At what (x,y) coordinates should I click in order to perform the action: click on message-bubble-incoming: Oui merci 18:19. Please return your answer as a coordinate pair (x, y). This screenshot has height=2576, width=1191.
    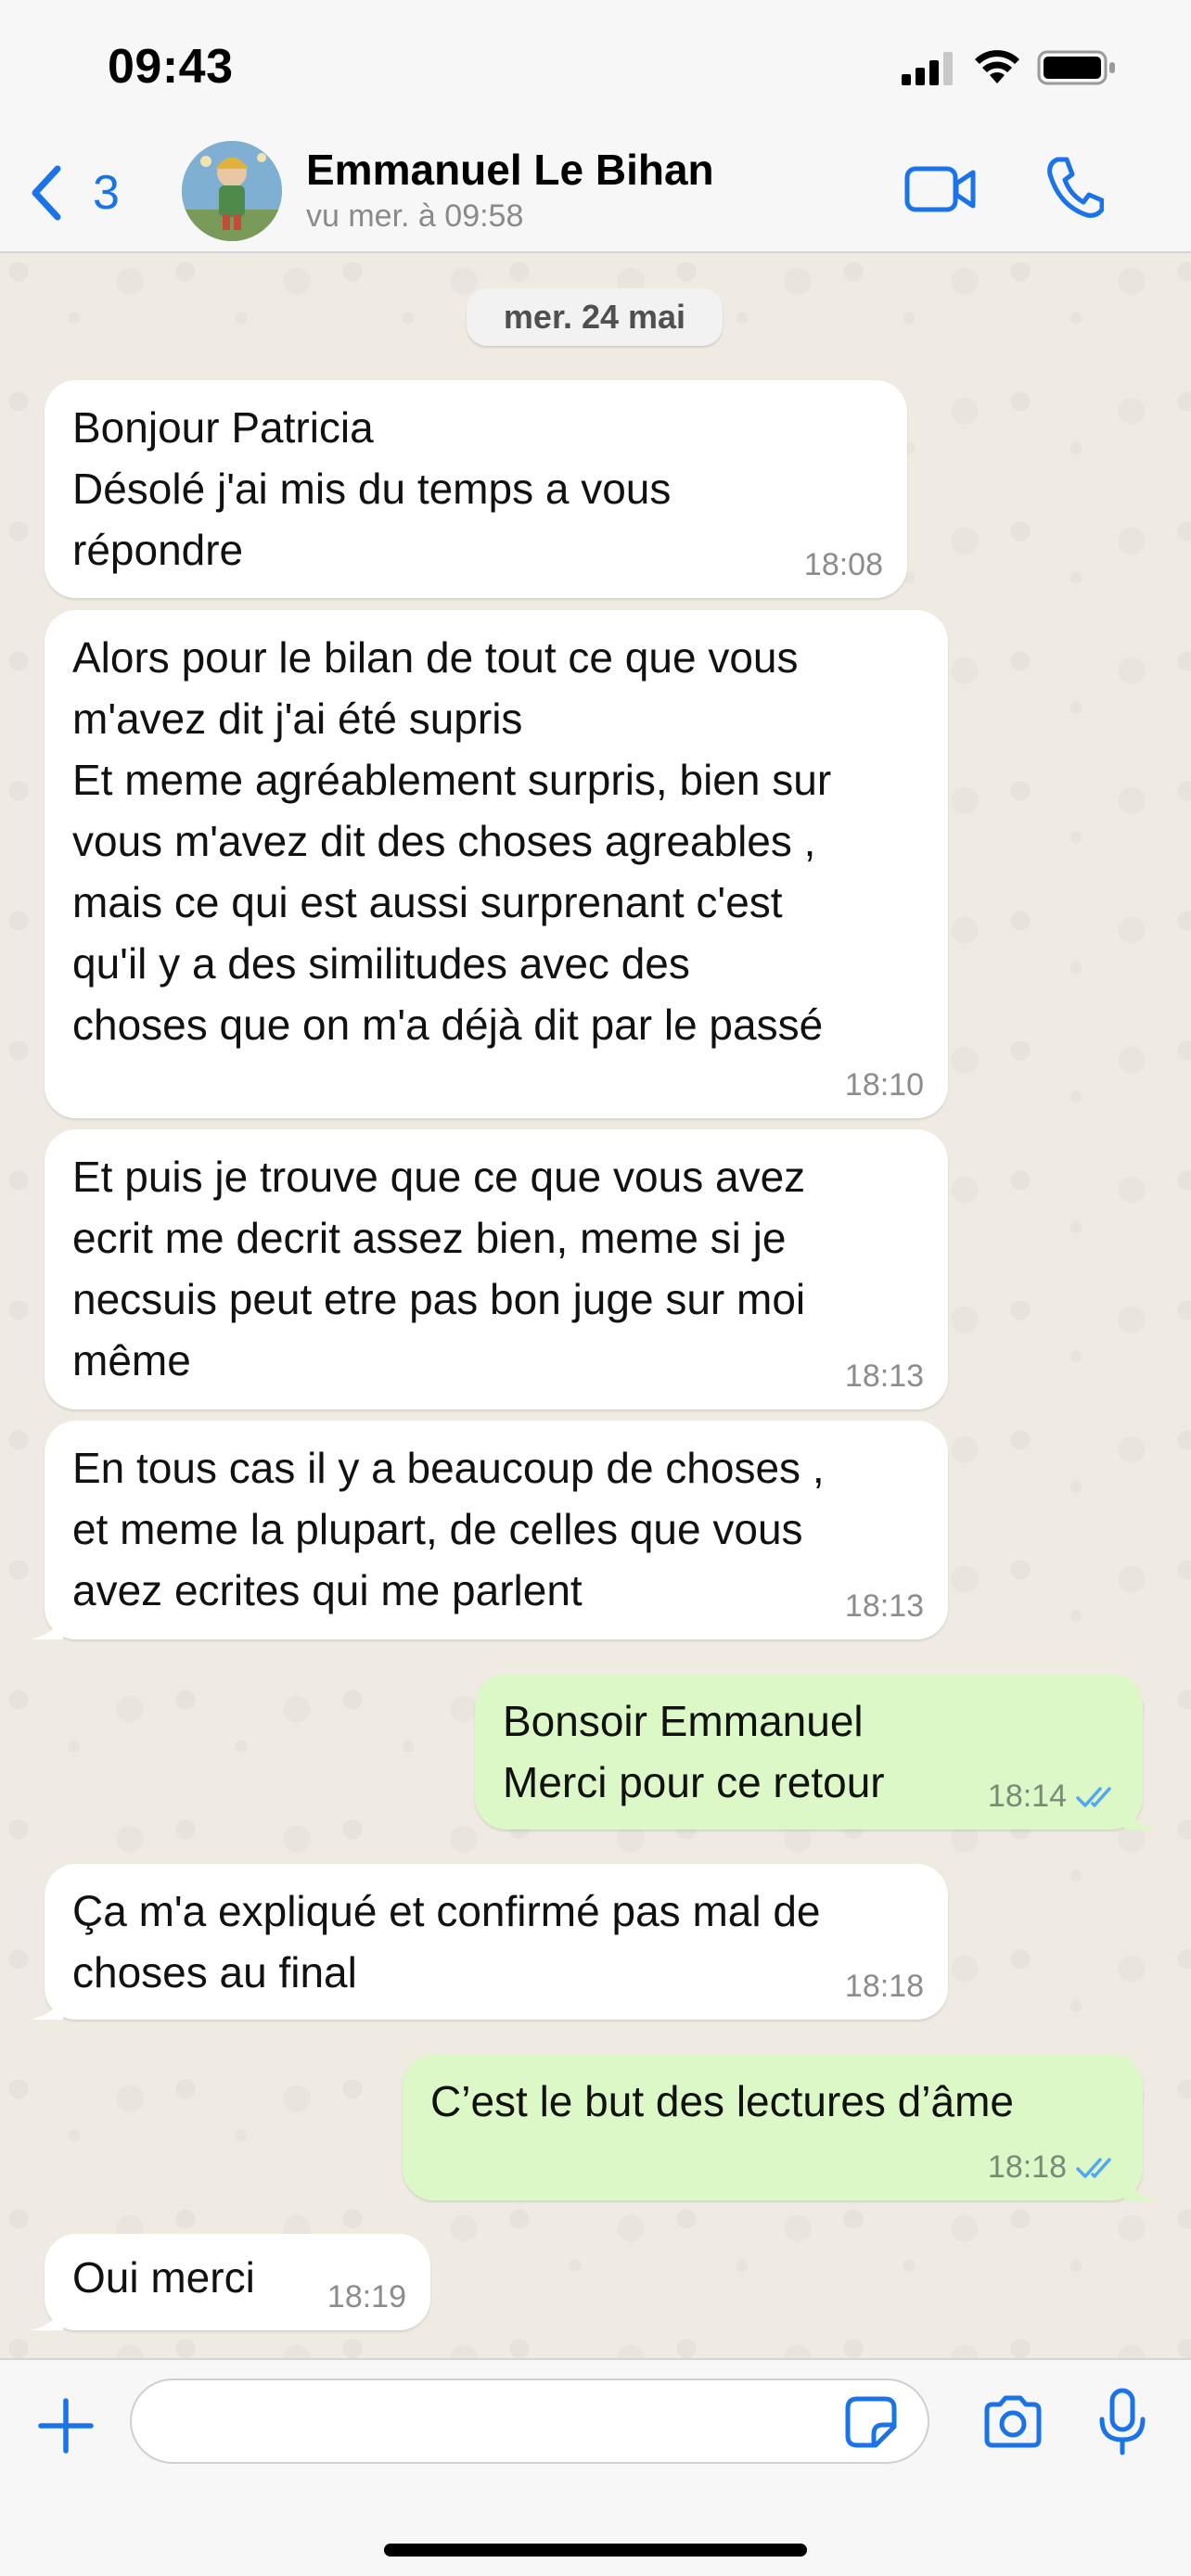
    Looking at the image, I should click on (230, 2282).